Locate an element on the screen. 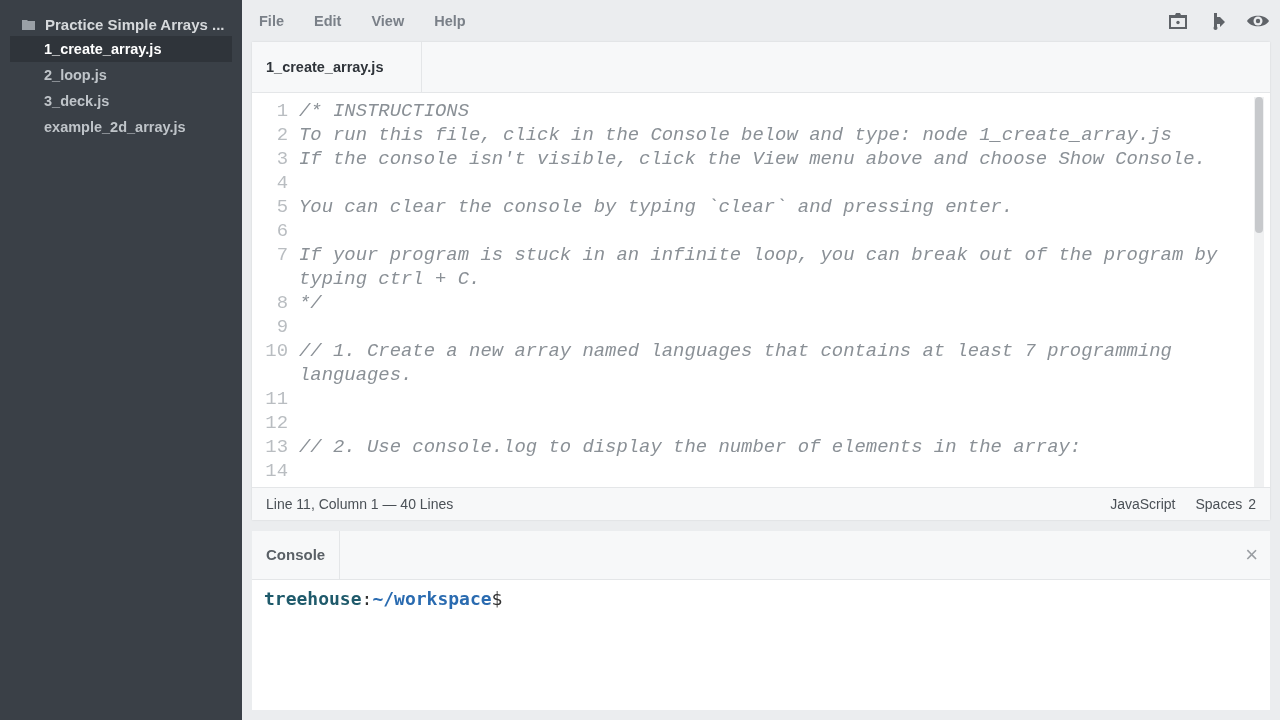  sidebar-file: 3_deck.js is located at coordinates (121, 101).